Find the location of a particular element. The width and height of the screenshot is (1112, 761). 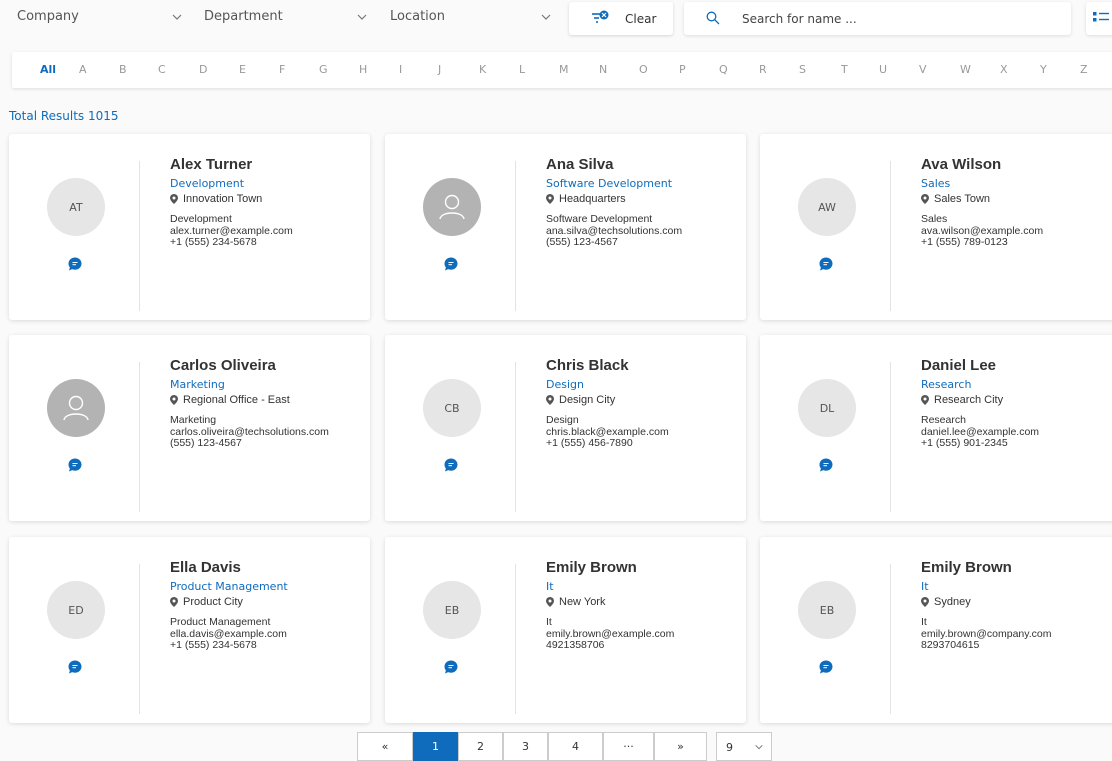

clear-filters-button: Clear is located at coordinates (621, 18).